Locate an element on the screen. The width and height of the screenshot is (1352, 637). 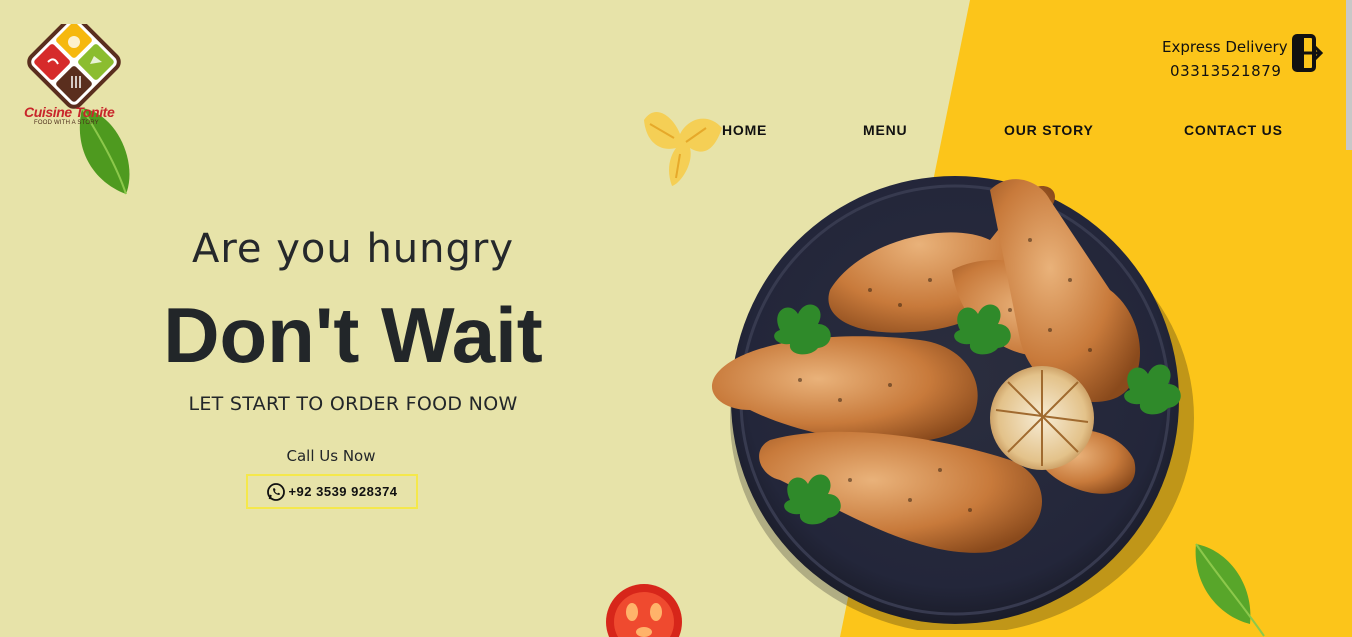
scrollbar is located at coordinates (1349, 75).